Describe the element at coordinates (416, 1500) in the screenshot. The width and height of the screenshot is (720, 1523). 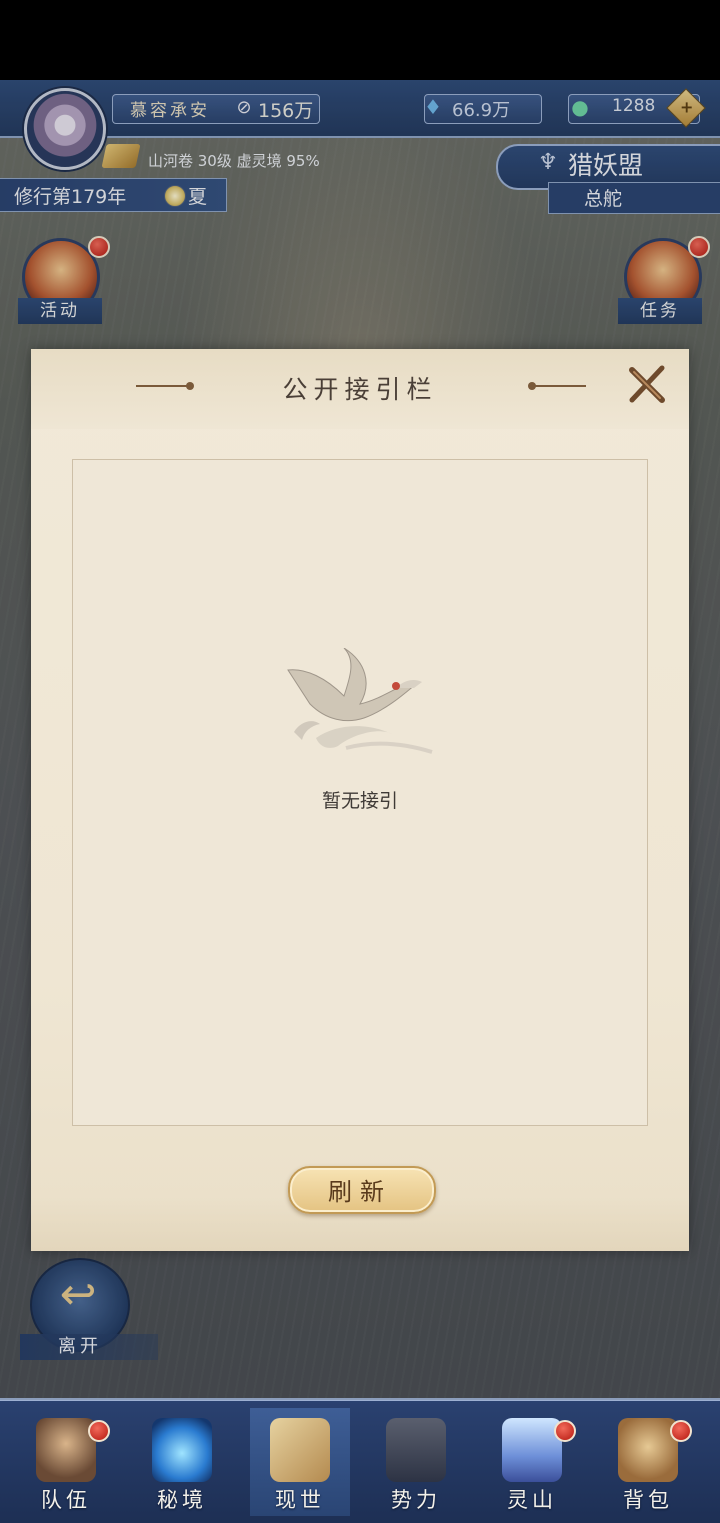
I see `nav-label: 势力` at that location.